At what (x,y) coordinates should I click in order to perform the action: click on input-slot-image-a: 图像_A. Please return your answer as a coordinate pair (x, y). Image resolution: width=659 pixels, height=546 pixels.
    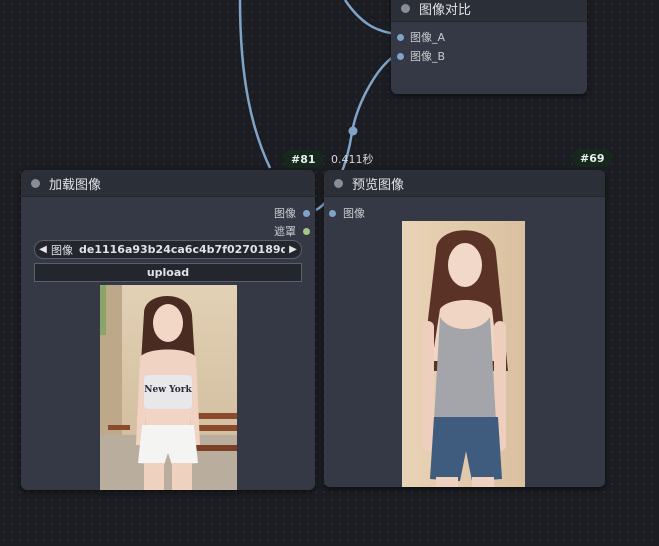
    Looking at the image, I should click on (421, 37).